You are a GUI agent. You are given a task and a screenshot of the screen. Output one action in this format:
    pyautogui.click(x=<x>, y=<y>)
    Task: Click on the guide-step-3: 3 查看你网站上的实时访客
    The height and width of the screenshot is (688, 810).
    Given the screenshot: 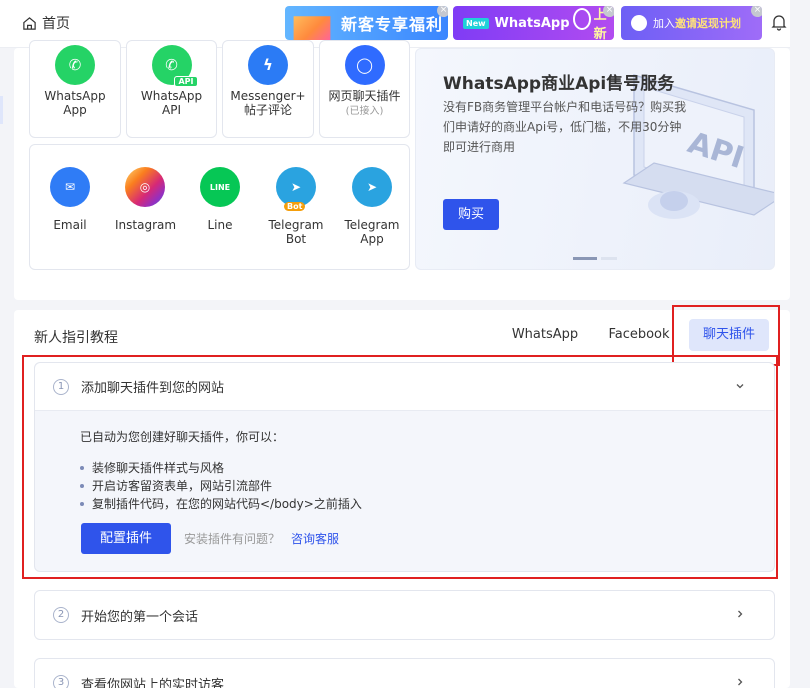 What is the action you would take?
    pyautogui.click(x=404, y=673)
    